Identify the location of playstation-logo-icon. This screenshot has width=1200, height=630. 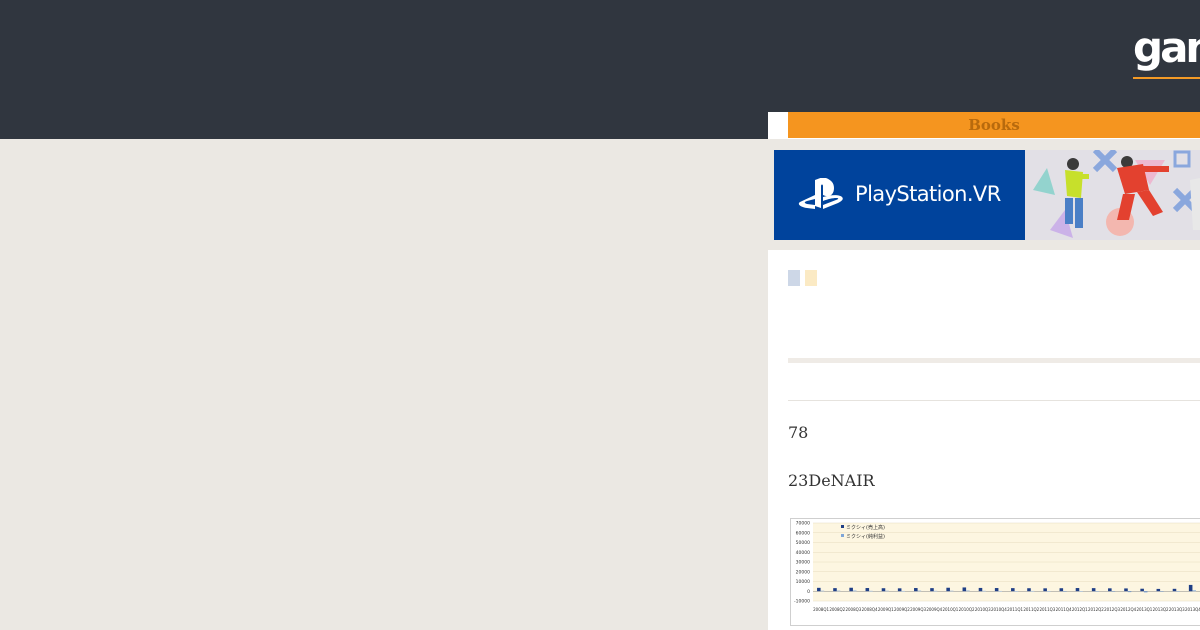
(820, 193).